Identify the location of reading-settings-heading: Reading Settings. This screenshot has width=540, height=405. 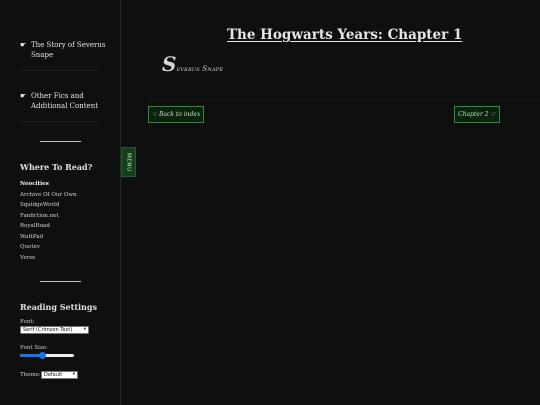
(58, 307).